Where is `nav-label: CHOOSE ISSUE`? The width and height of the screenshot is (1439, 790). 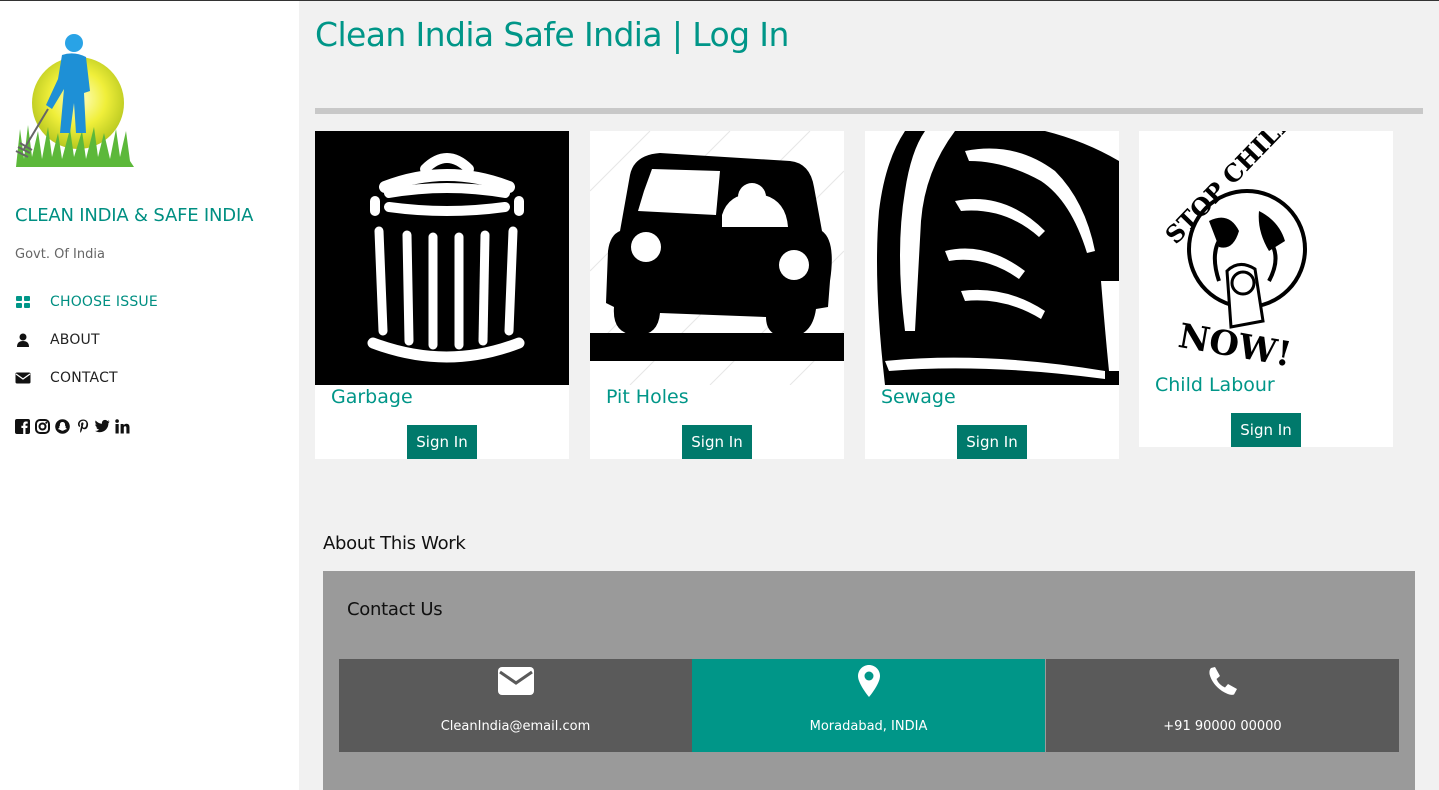 nav-label: CHOOSE ISSUE is located at coordinates (104, 302).